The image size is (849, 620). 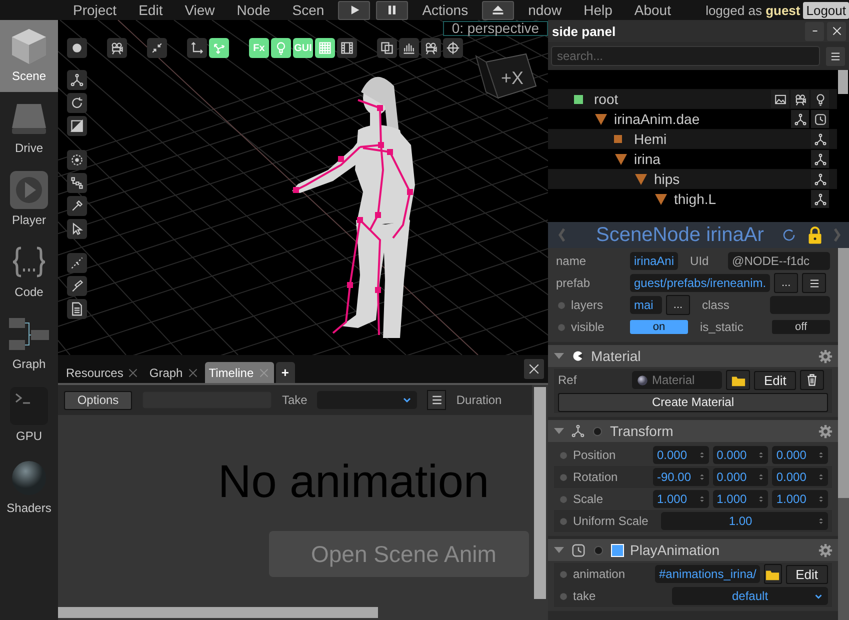 I want to click on sidebar-item: Graph, so click(x=29, y=344).